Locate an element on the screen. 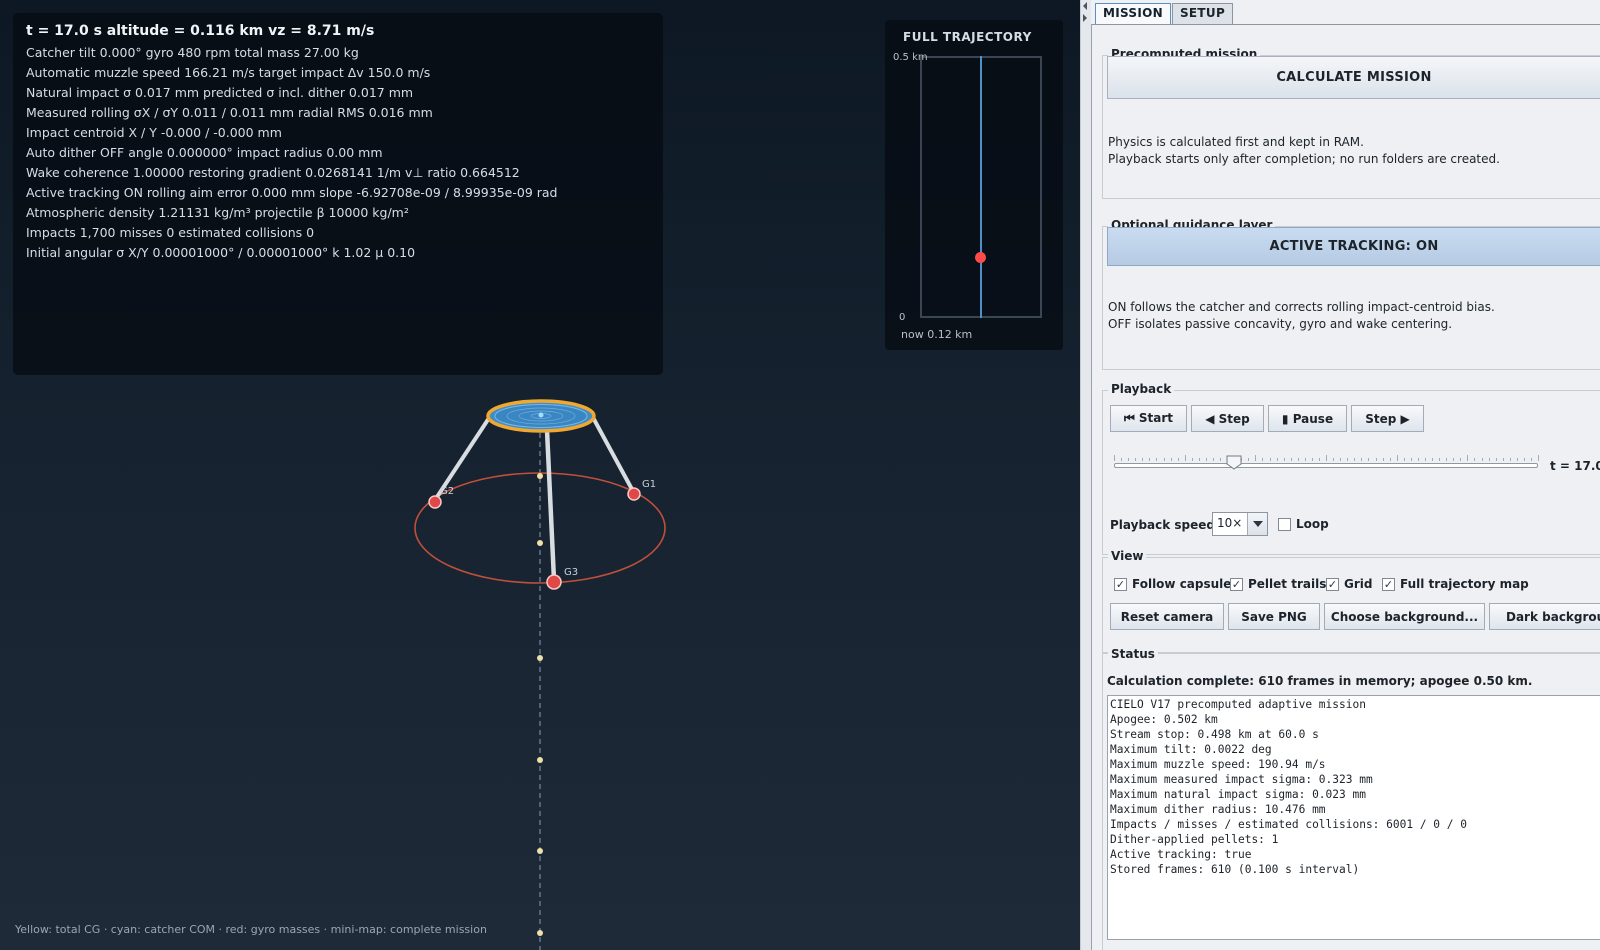 This screenshot has height=950, width=1600. grid-checkbox: ✓ Grid is located at coordinates (1349, 584).